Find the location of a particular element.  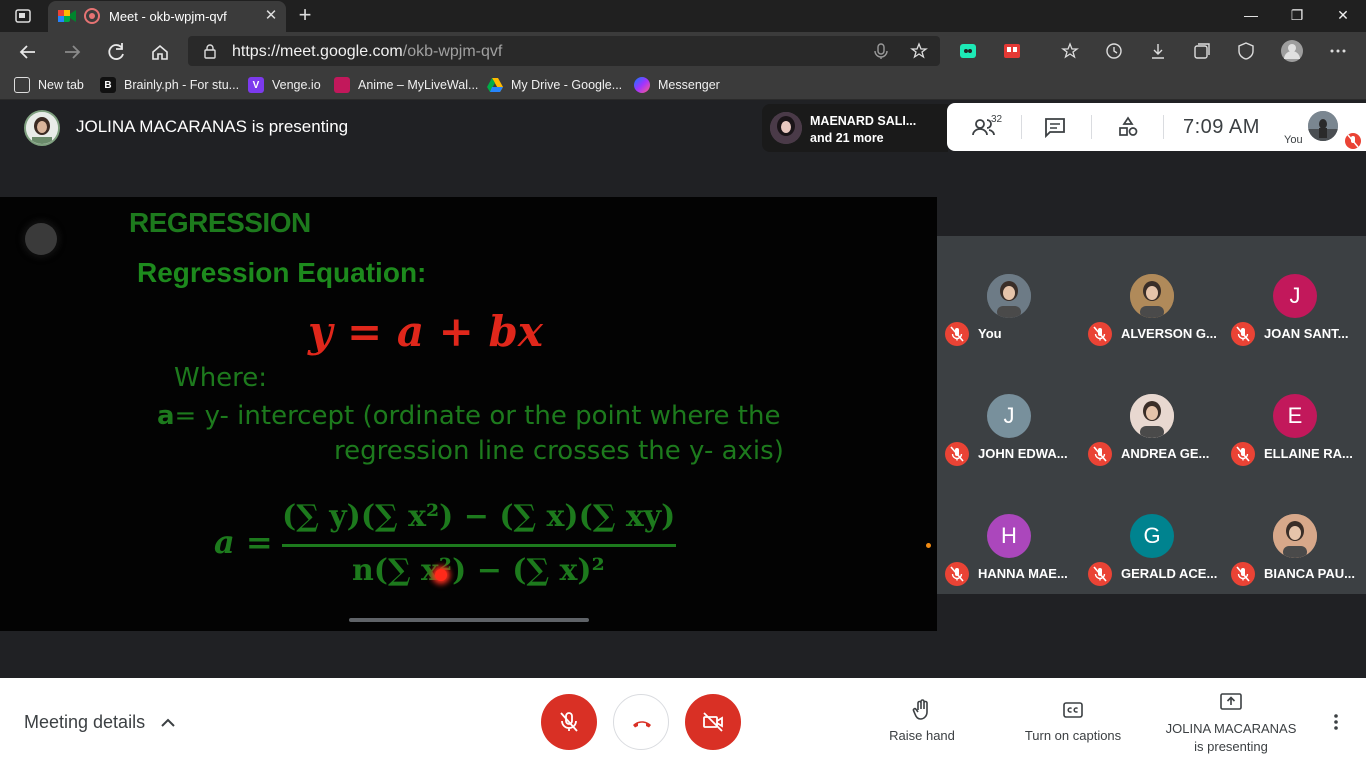

formula-denominator: n(∑ x²) − (∑ x)² is located at coordinates (478, 570).